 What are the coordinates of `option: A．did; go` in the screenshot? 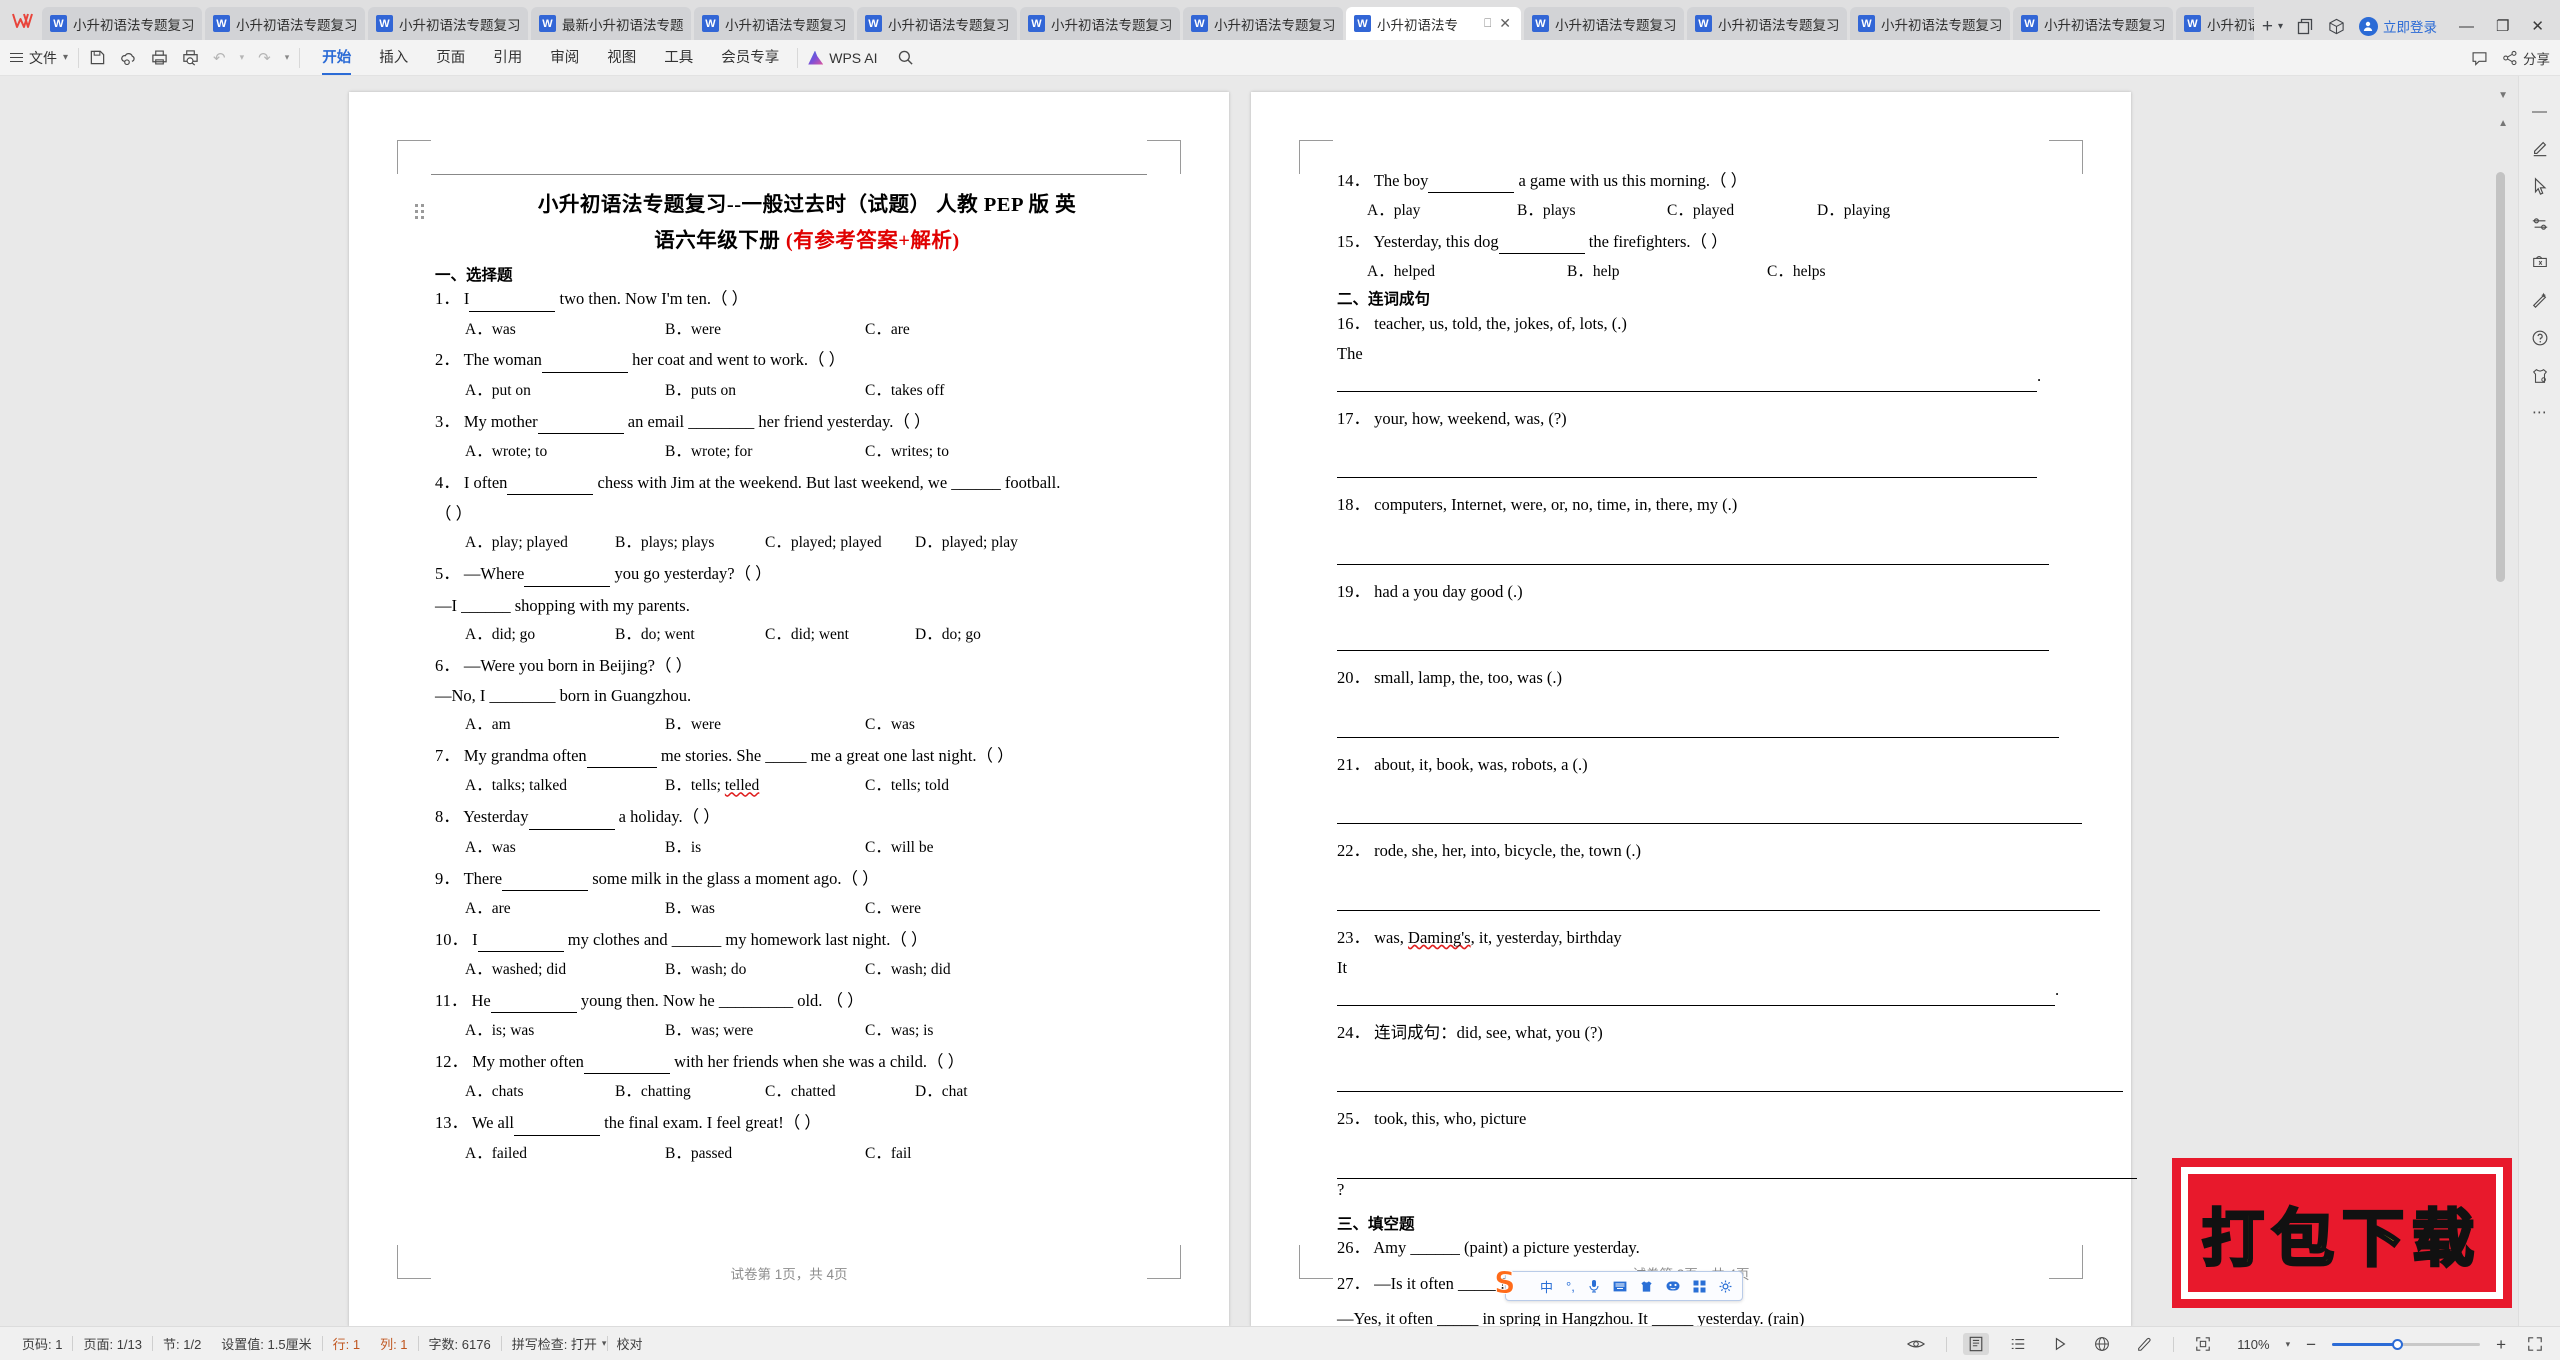 It's located at (540, 635).